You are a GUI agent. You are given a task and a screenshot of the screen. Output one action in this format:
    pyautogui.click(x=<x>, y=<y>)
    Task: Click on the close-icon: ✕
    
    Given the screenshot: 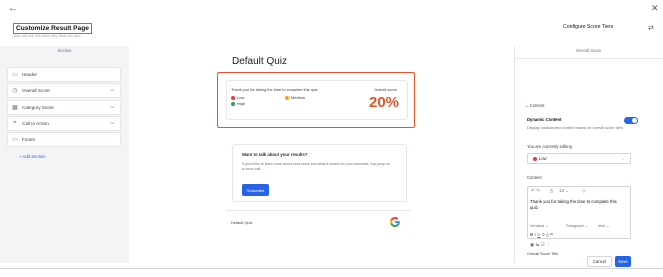 What is the action you would take?
    pyautogui.click(x=655, y=8)
    